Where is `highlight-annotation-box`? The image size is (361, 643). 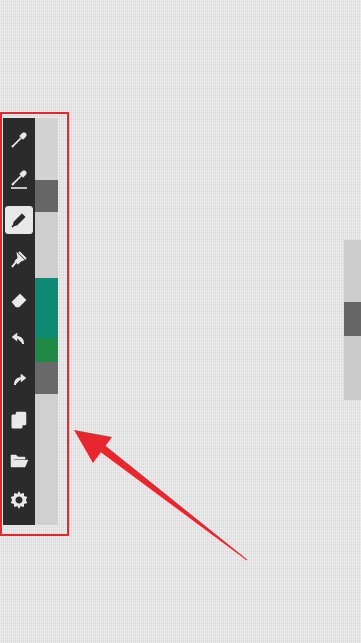
highlight-annotation-box is located at coordinates (34, 324).